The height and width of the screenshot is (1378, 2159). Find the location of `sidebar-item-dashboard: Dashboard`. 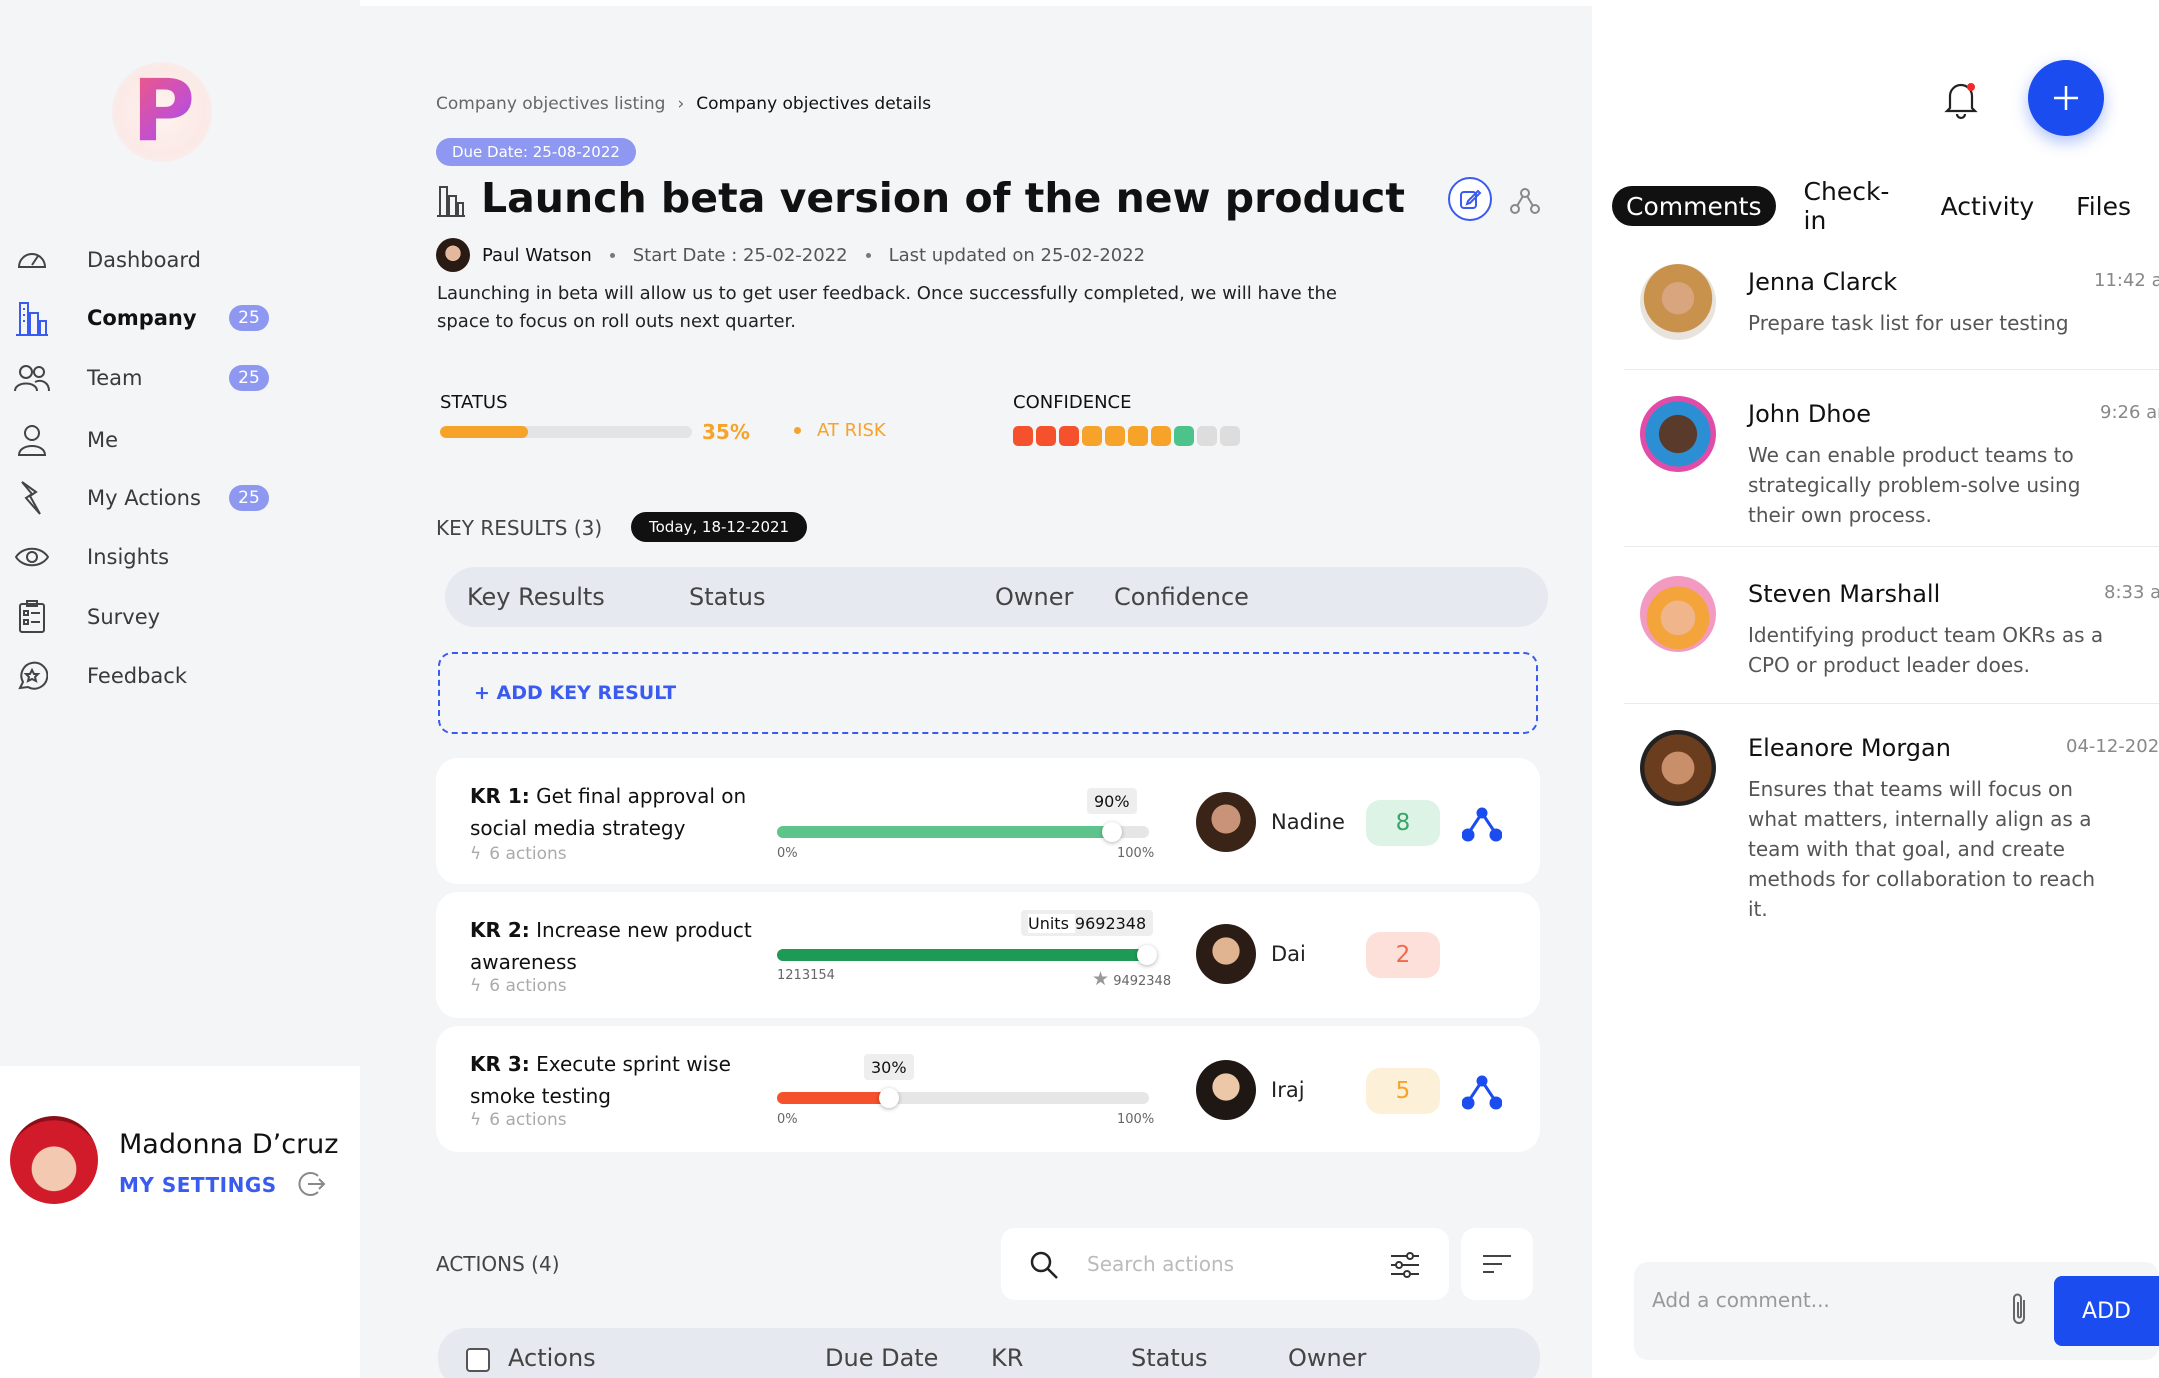

sidebar-item-dashboard: Dashboard is located at coordinates (180, 260).